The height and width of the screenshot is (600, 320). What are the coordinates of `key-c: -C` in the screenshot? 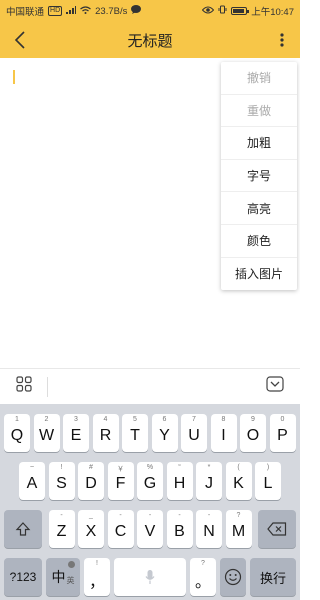 It's located at (120, 529).